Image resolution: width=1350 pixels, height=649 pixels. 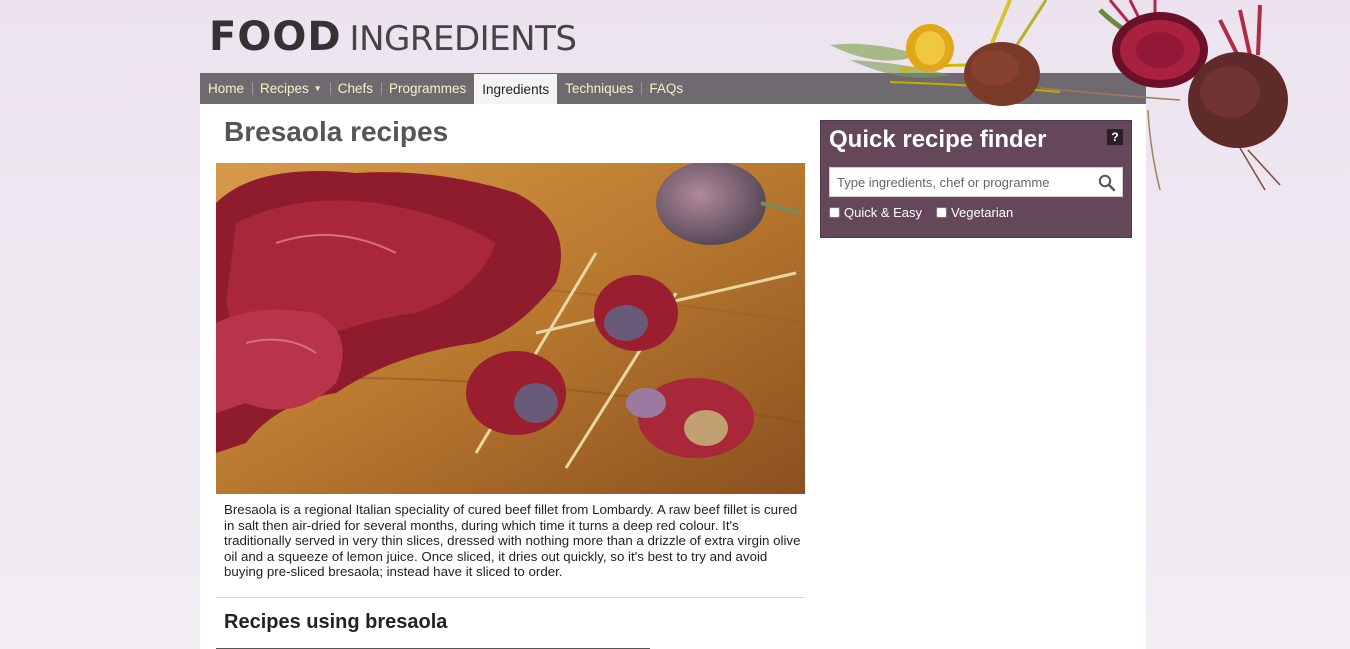 I want to click on vegetarian-checkbox, so click(x=942, y=212).